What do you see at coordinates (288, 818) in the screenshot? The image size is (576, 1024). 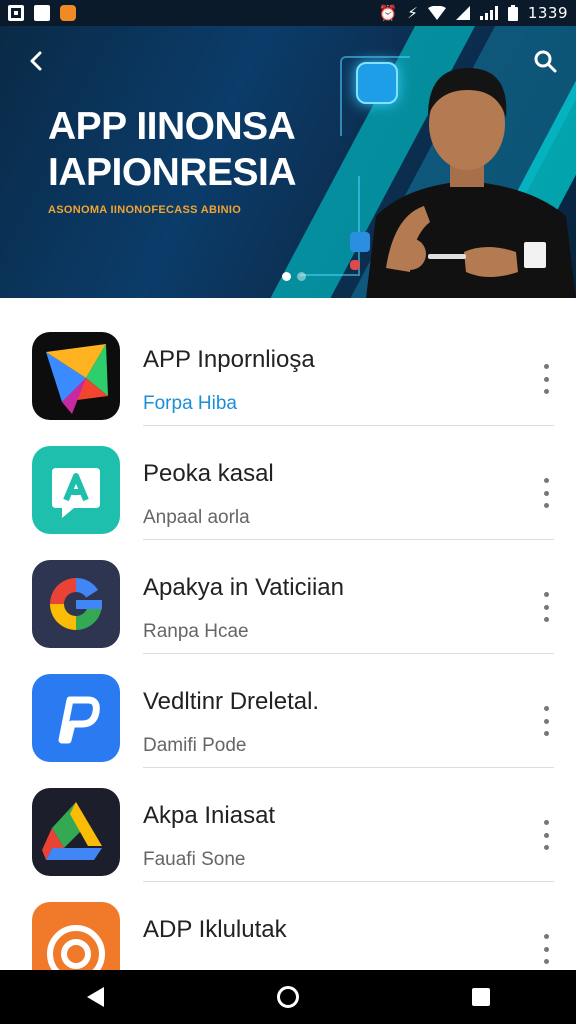 I see `list-item: Akpa Iniasat Fauafi Sone` at bounding box center [288, 818].